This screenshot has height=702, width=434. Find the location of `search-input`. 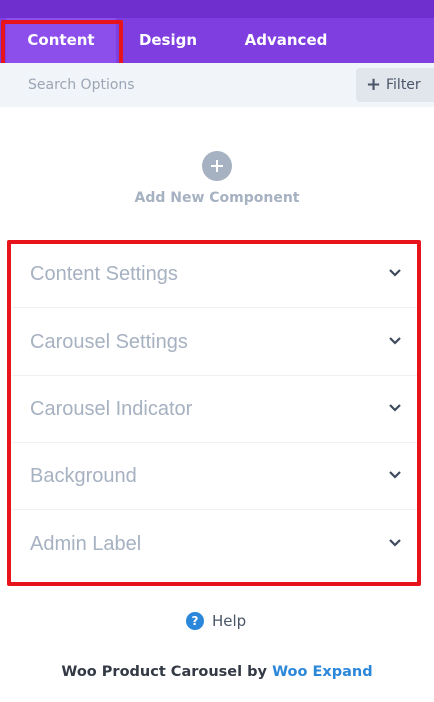

search-input is located at coordinates (176, 85).